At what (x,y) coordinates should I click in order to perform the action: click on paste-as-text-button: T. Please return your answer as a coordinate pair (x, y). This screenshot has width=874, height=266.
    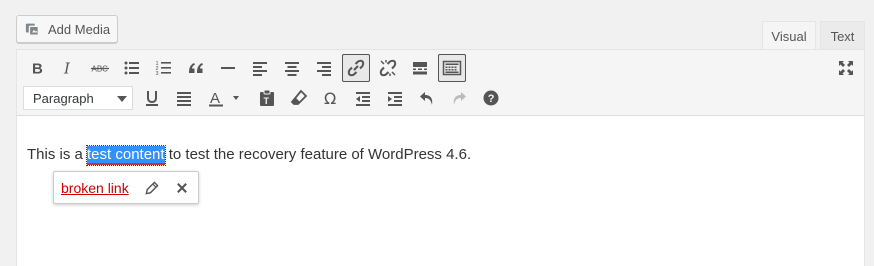
    Looking at the image, I should click on (267, 98).